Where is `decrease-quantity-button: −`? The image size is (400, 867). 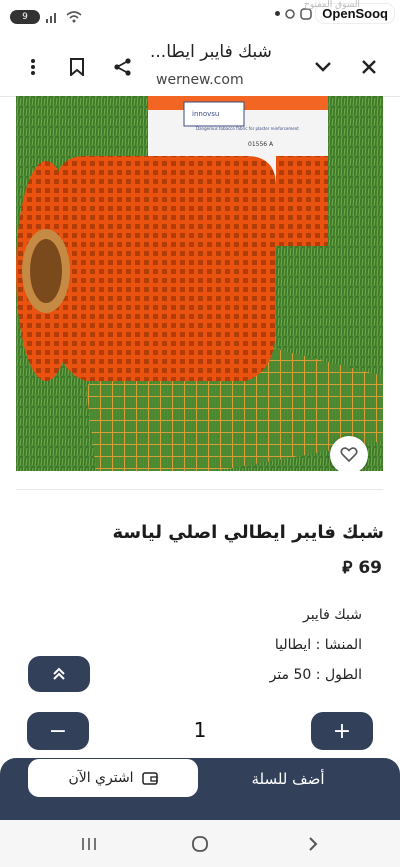
decrease-quantity-button: − is located at coordinates (58, 731).